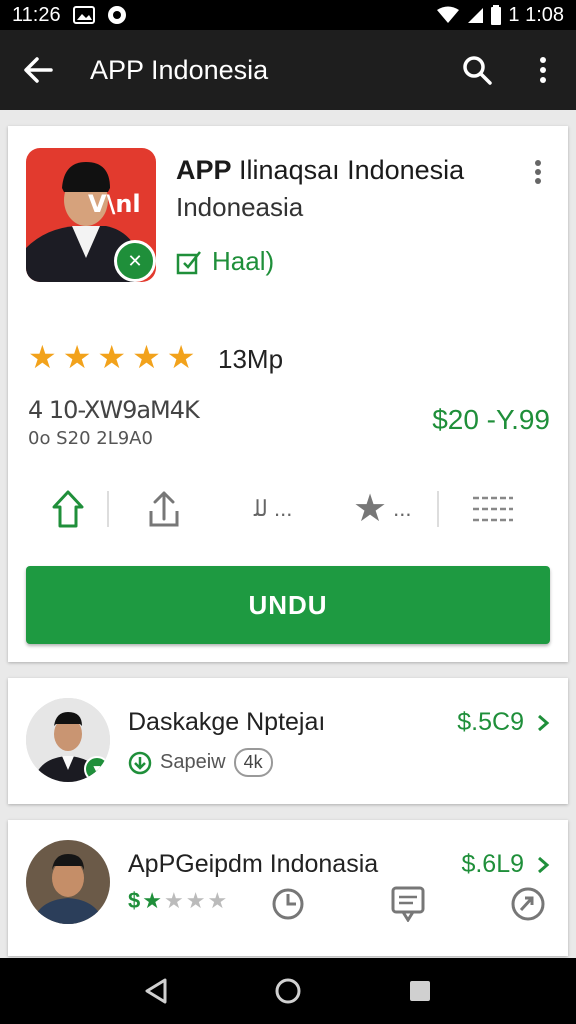 This screenshot has height=1024, width=576. What do you see at coordinates (475, 15) in the screenshot?
I see `signal-icon` at bounding box center [475, 15].